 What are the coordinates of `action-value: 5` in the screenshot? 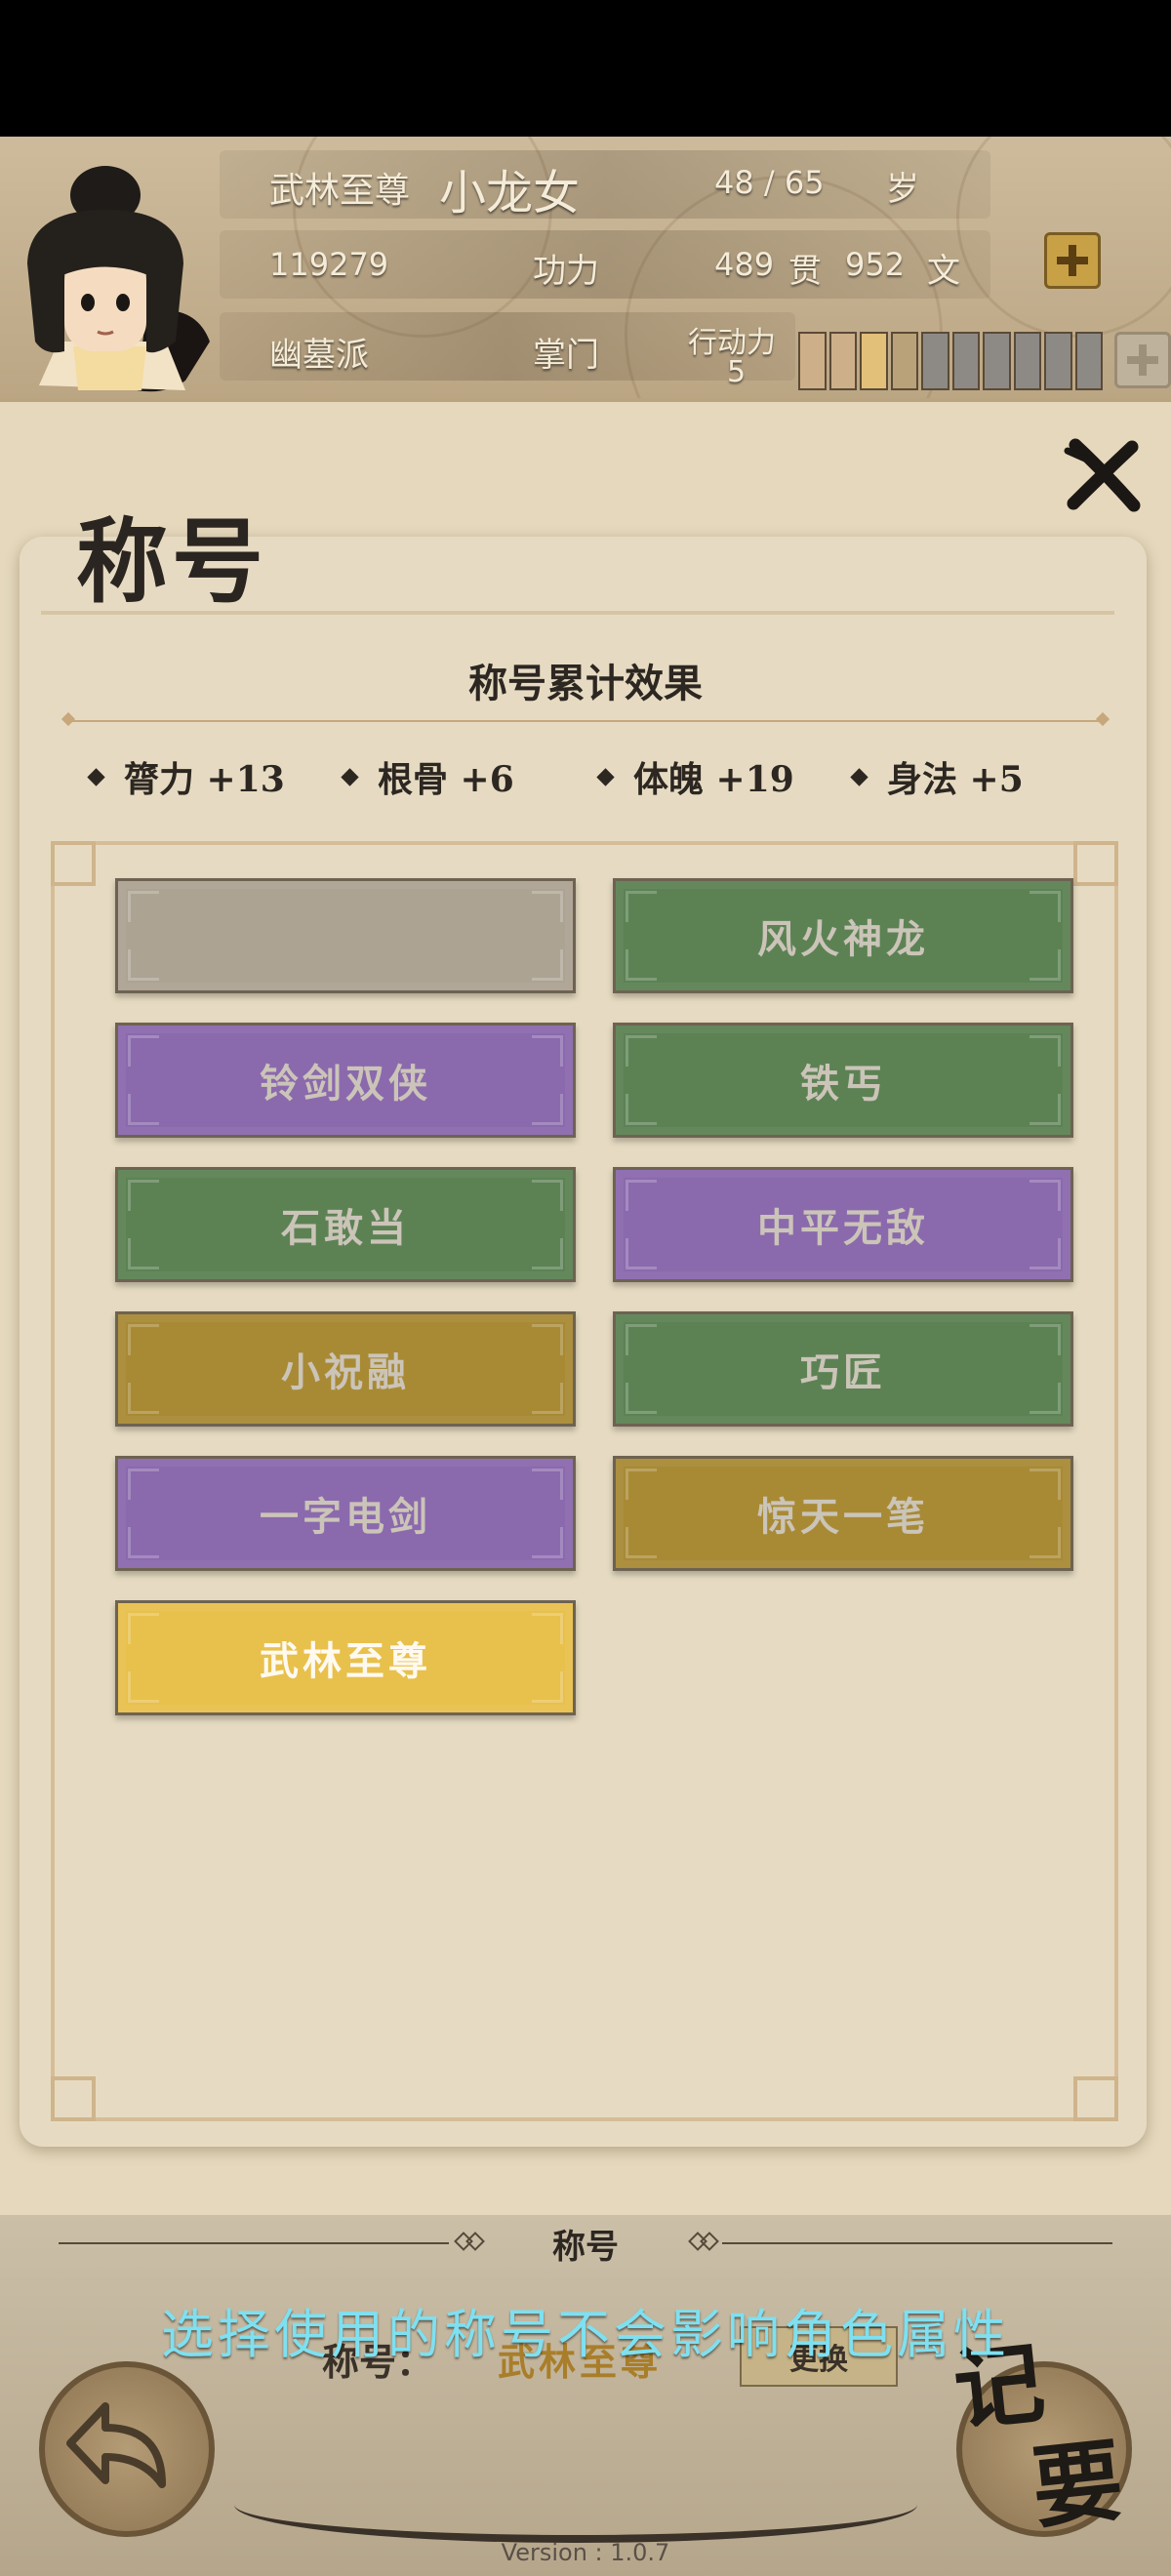 It's located at (737, 372).